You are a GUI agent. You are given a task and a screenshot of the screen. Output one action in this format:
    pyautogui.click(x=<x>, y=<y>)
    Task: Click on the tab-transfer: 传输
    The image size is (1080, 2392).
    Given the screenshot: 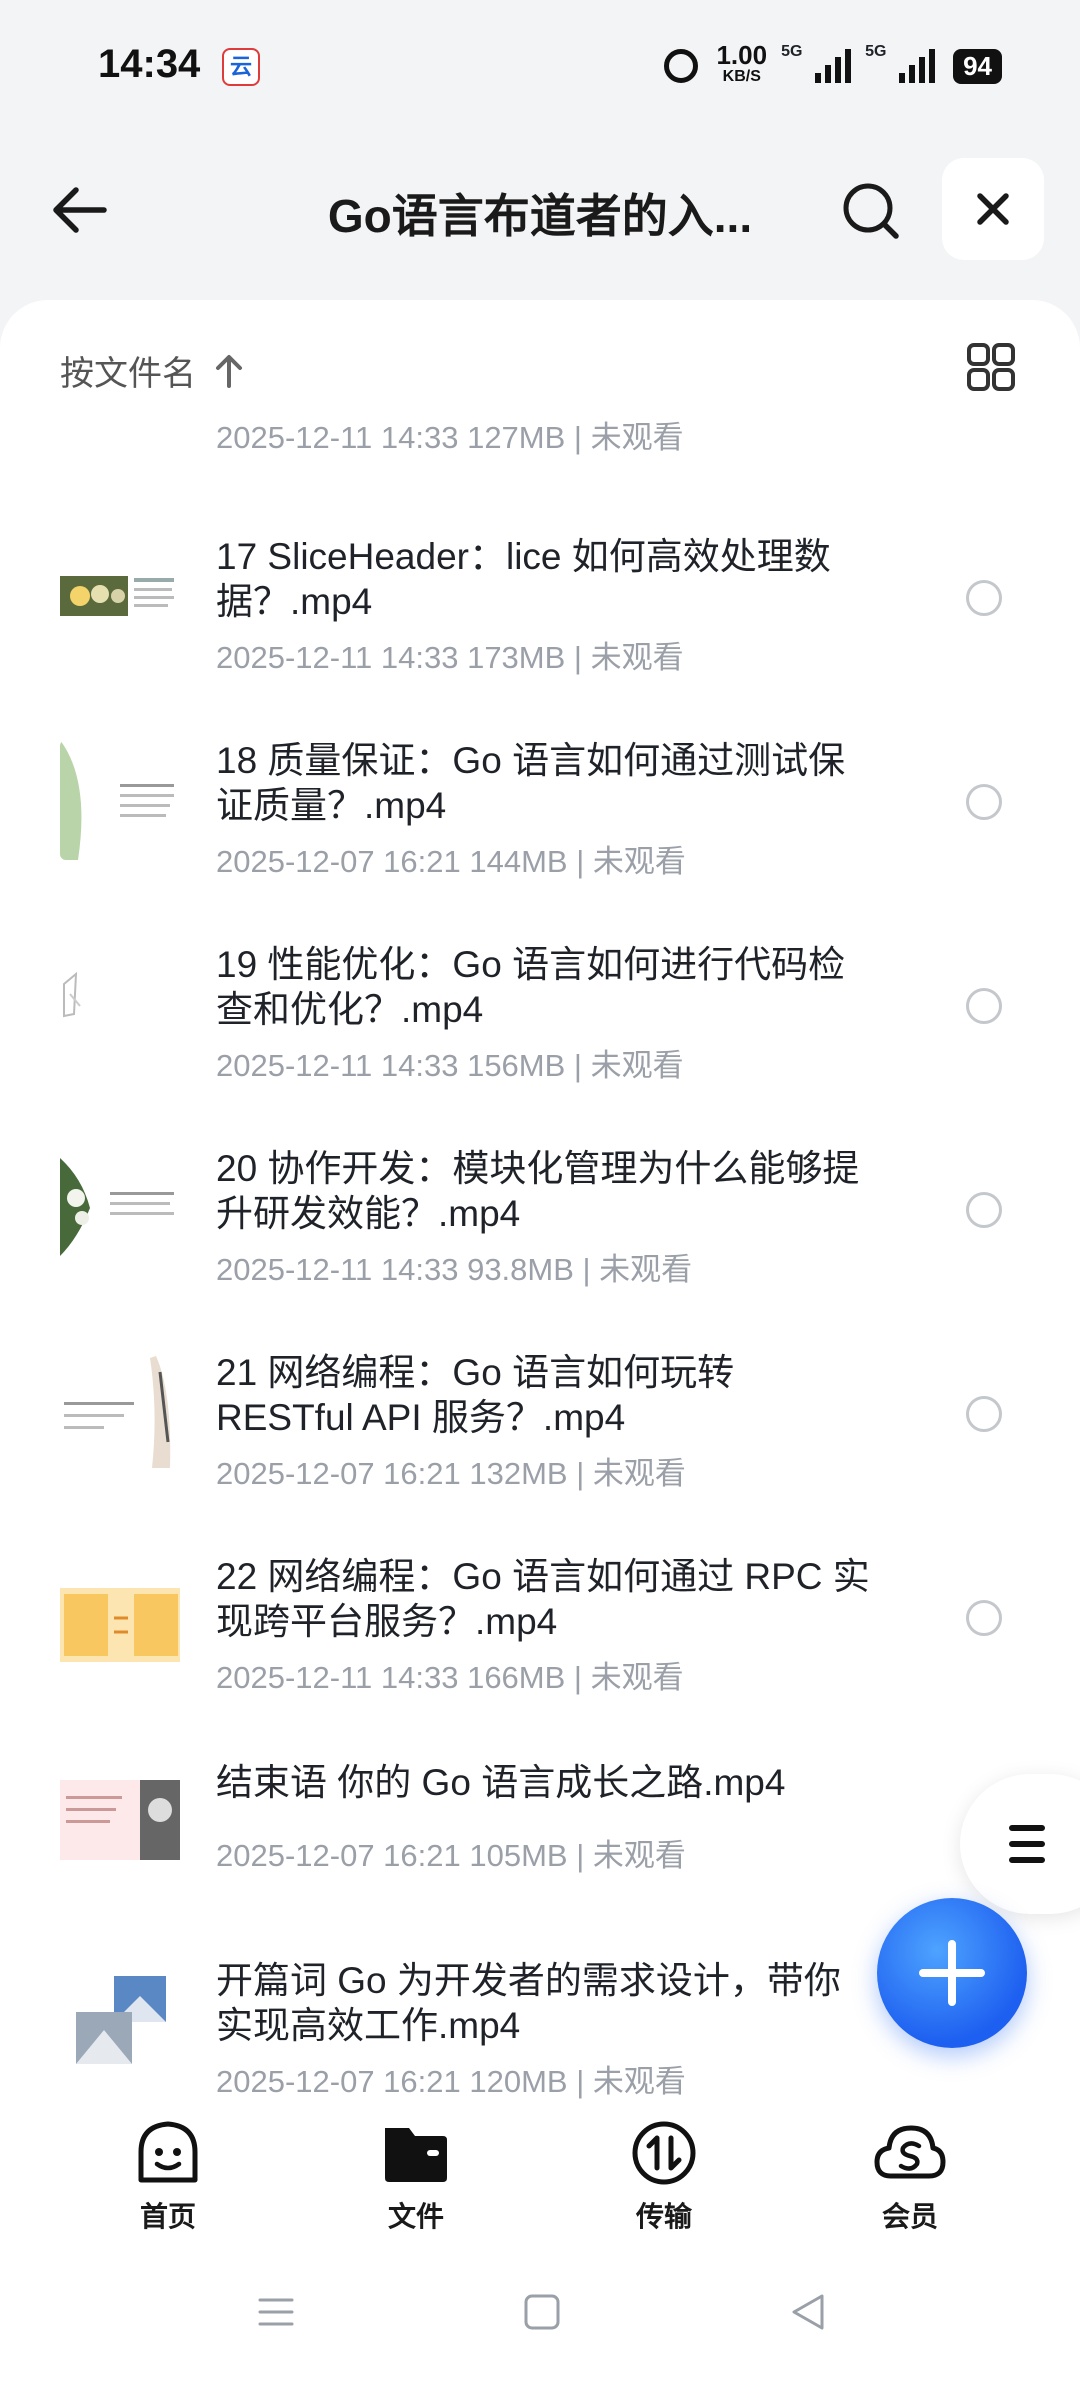 What is the action you would take?
    pyautogui.click(x=664, y=2177)
    